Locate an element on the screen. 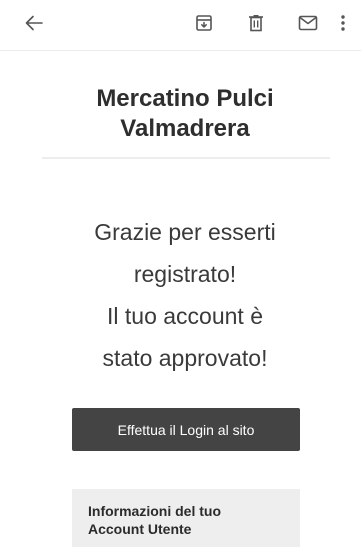 The image size is (361, 547). mail-icon is located at coordinates (308, 23).